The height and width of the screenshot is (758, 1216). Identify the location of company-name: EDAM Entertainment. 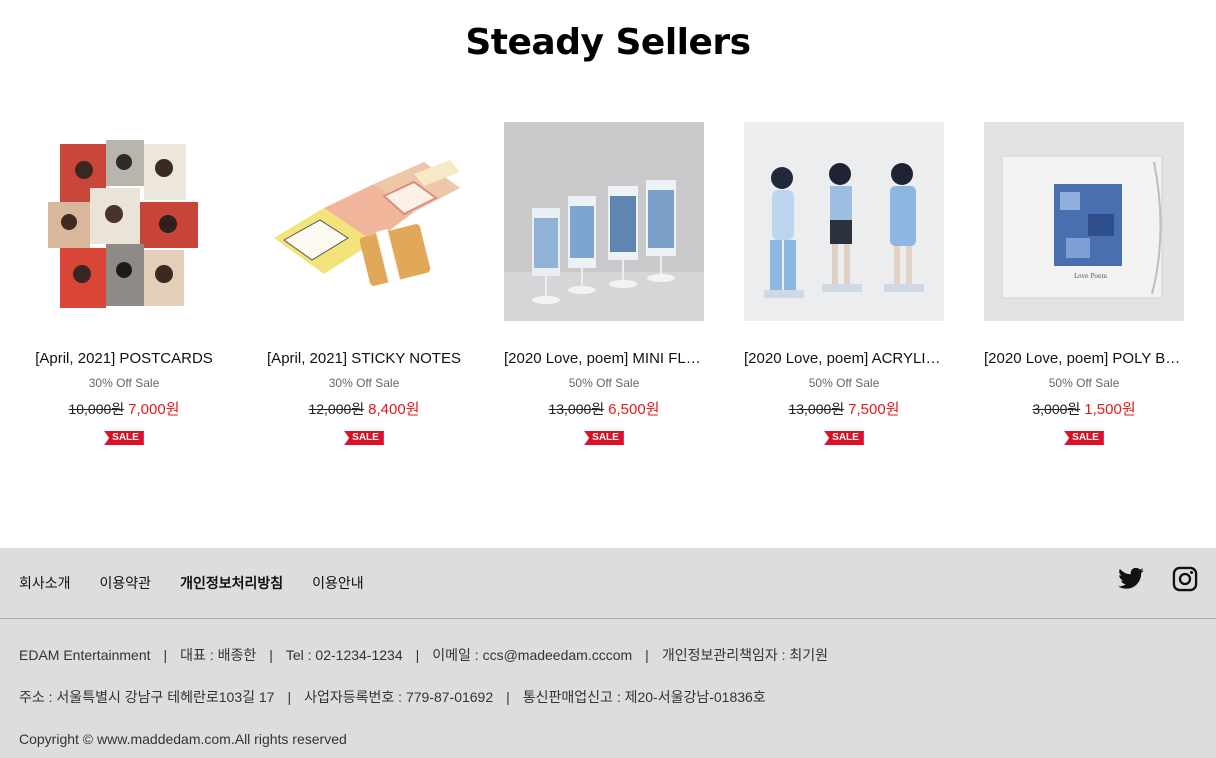
(85, 655).